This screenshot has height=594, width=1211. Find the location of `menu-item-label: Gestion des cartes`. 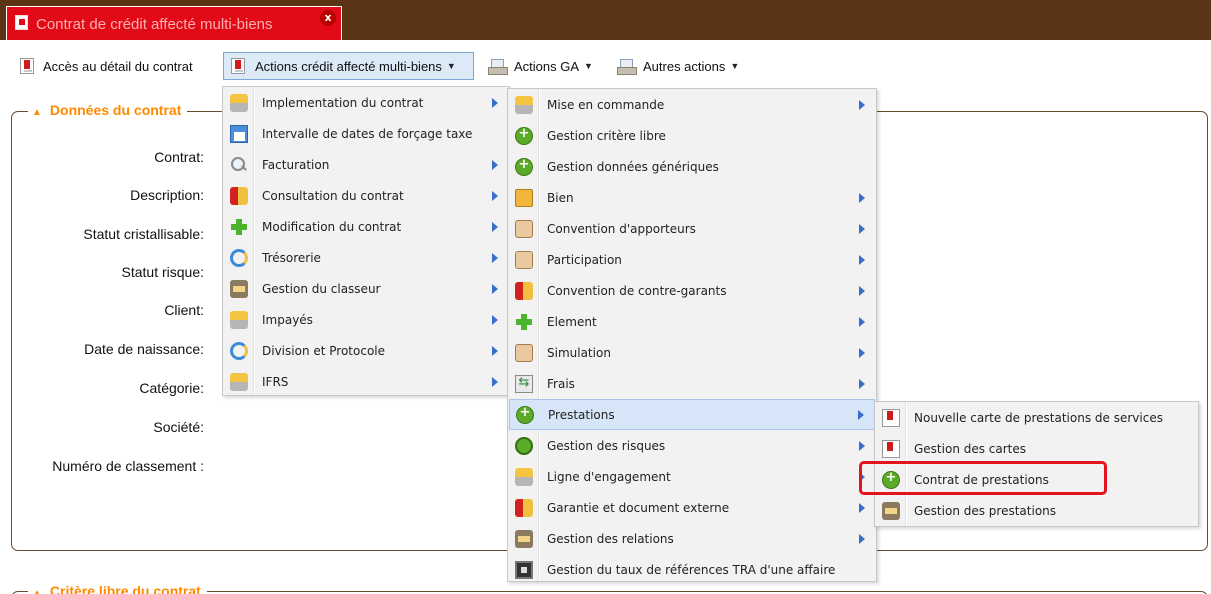

menu-item-label: Gestion des cartes is located at coordinates (970, 448).